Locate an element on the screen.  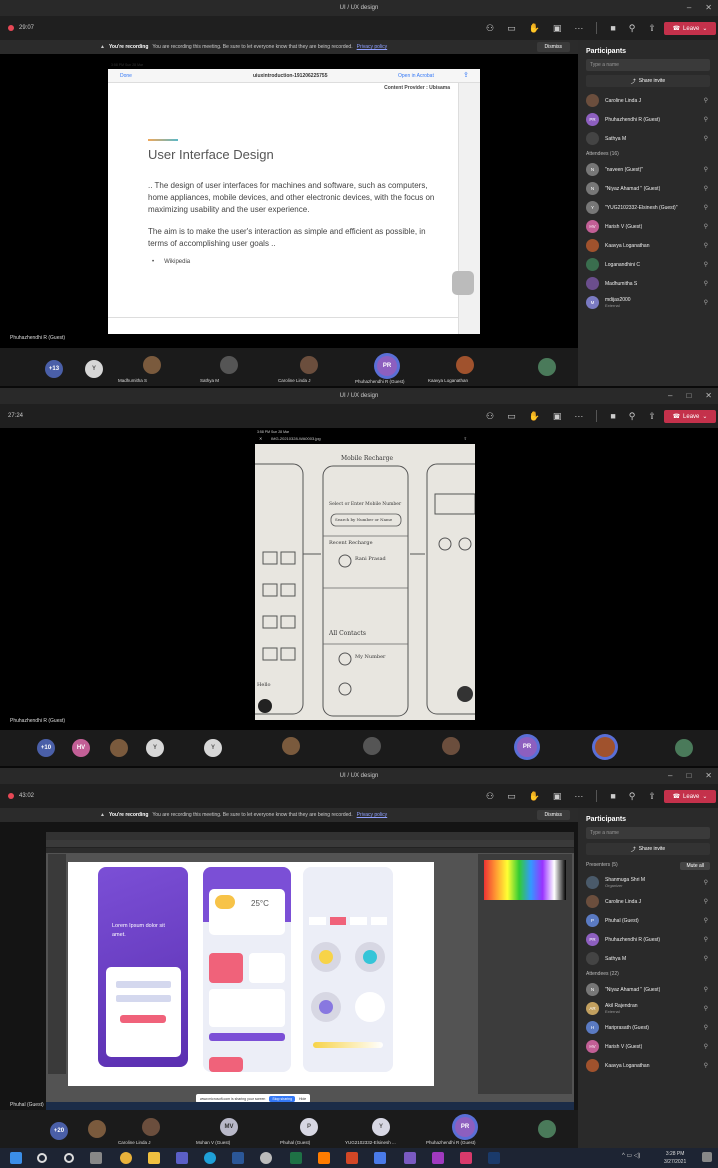
photoshop-icon is located at coordinates (494, 1158).